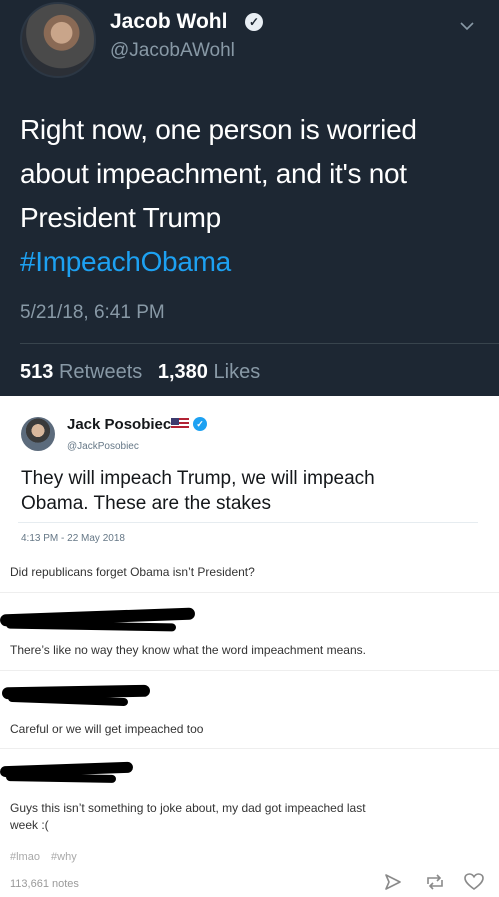  I want to click on user-handle: @JackPosobiec, so click(103, 446).